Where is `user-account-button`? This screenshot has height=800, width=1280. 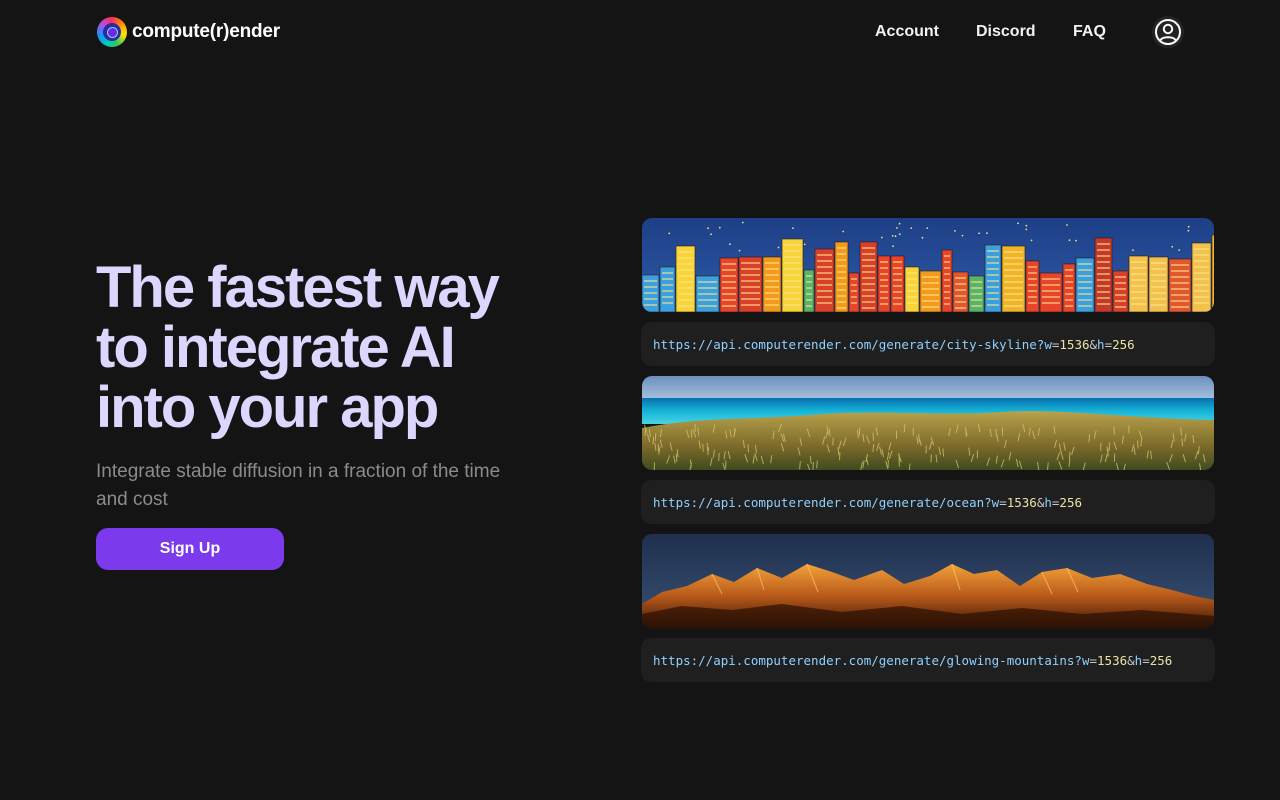
user-account-button is located at coordinates (1168, 32).